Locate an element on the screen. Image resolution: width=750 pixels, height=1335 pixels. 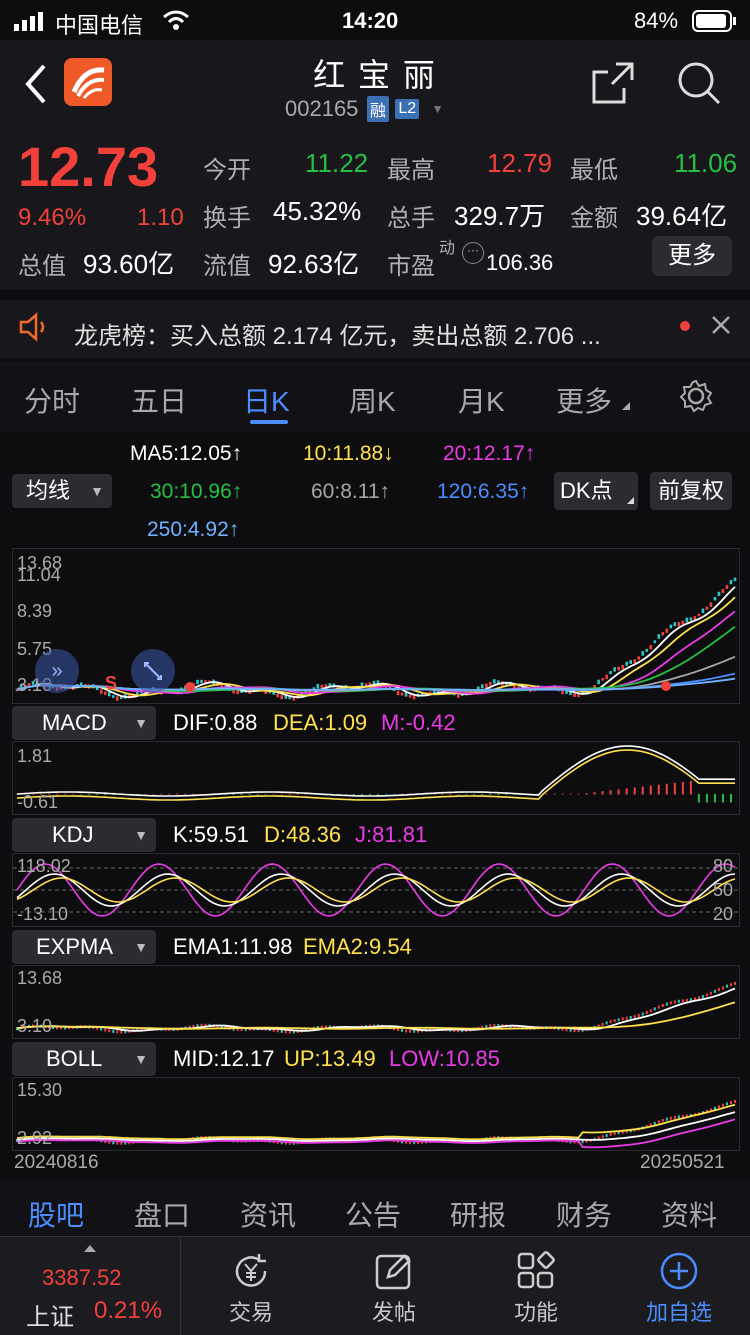
kline-svg is located at coordinates (376, 639).